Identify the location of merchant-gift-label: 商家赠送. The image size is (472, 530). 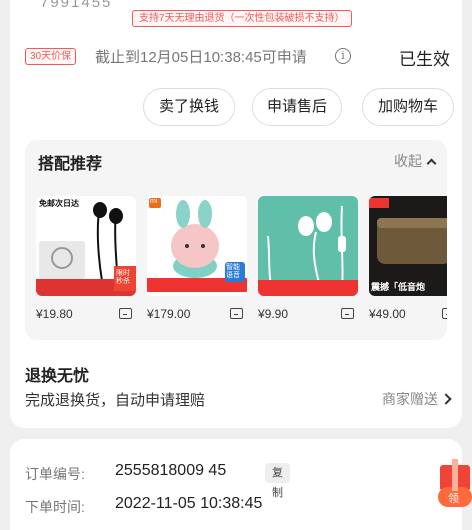
(410, 399).